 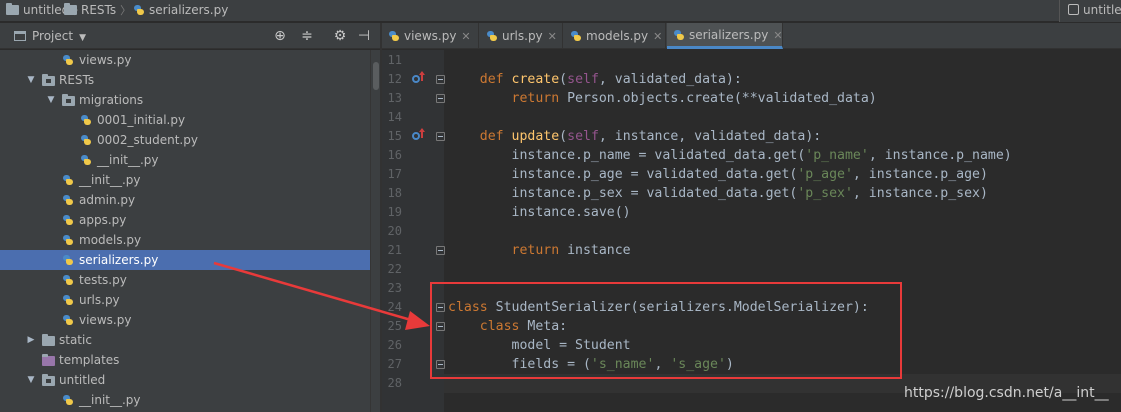 I want to click on annotation-arrow, so click(x=321, y=295).